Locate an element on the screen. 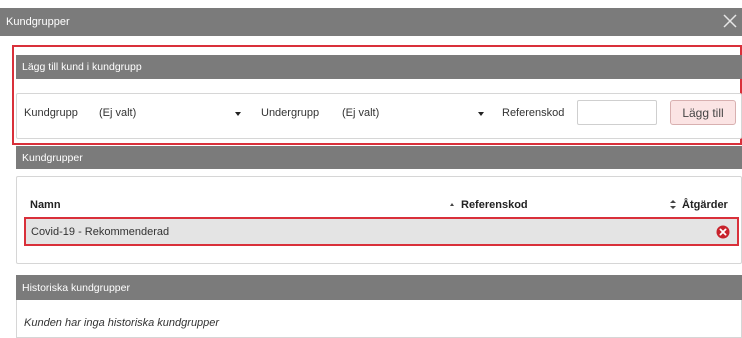 The image size is (742, 338). add-section-title: Lägg till kund i kundgrupp is located at coordinates (82, 67).